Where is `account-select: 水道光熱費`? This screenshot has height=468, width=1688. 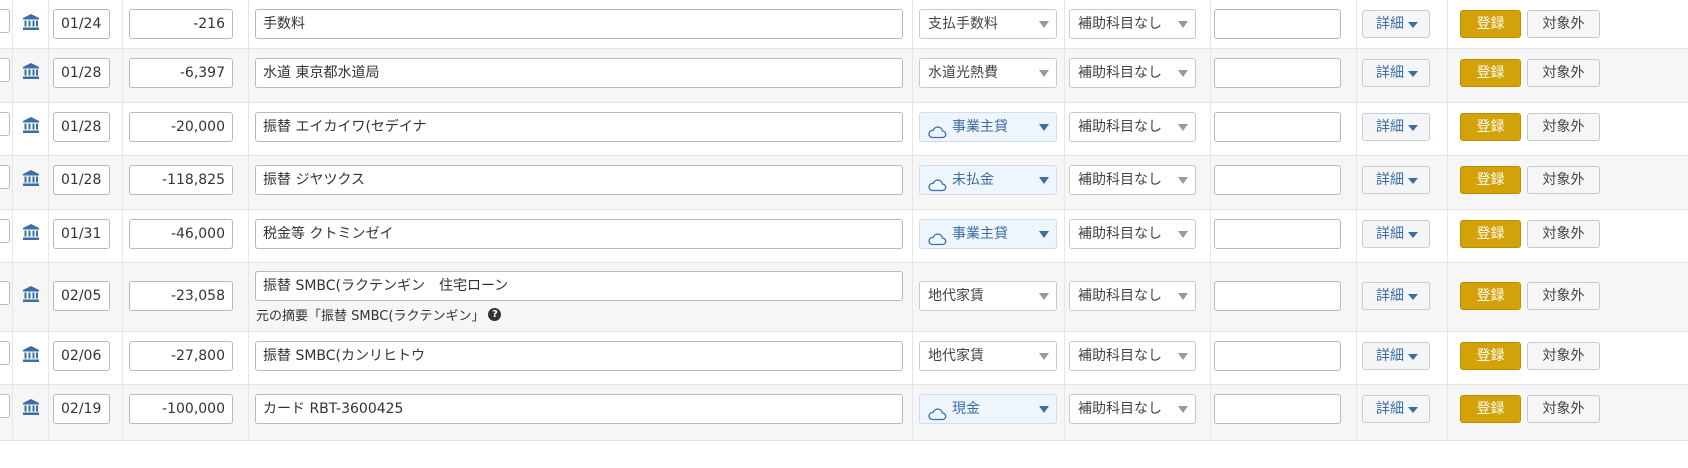
account-select: 水道光熱費 is located at coordinates (988, 73).